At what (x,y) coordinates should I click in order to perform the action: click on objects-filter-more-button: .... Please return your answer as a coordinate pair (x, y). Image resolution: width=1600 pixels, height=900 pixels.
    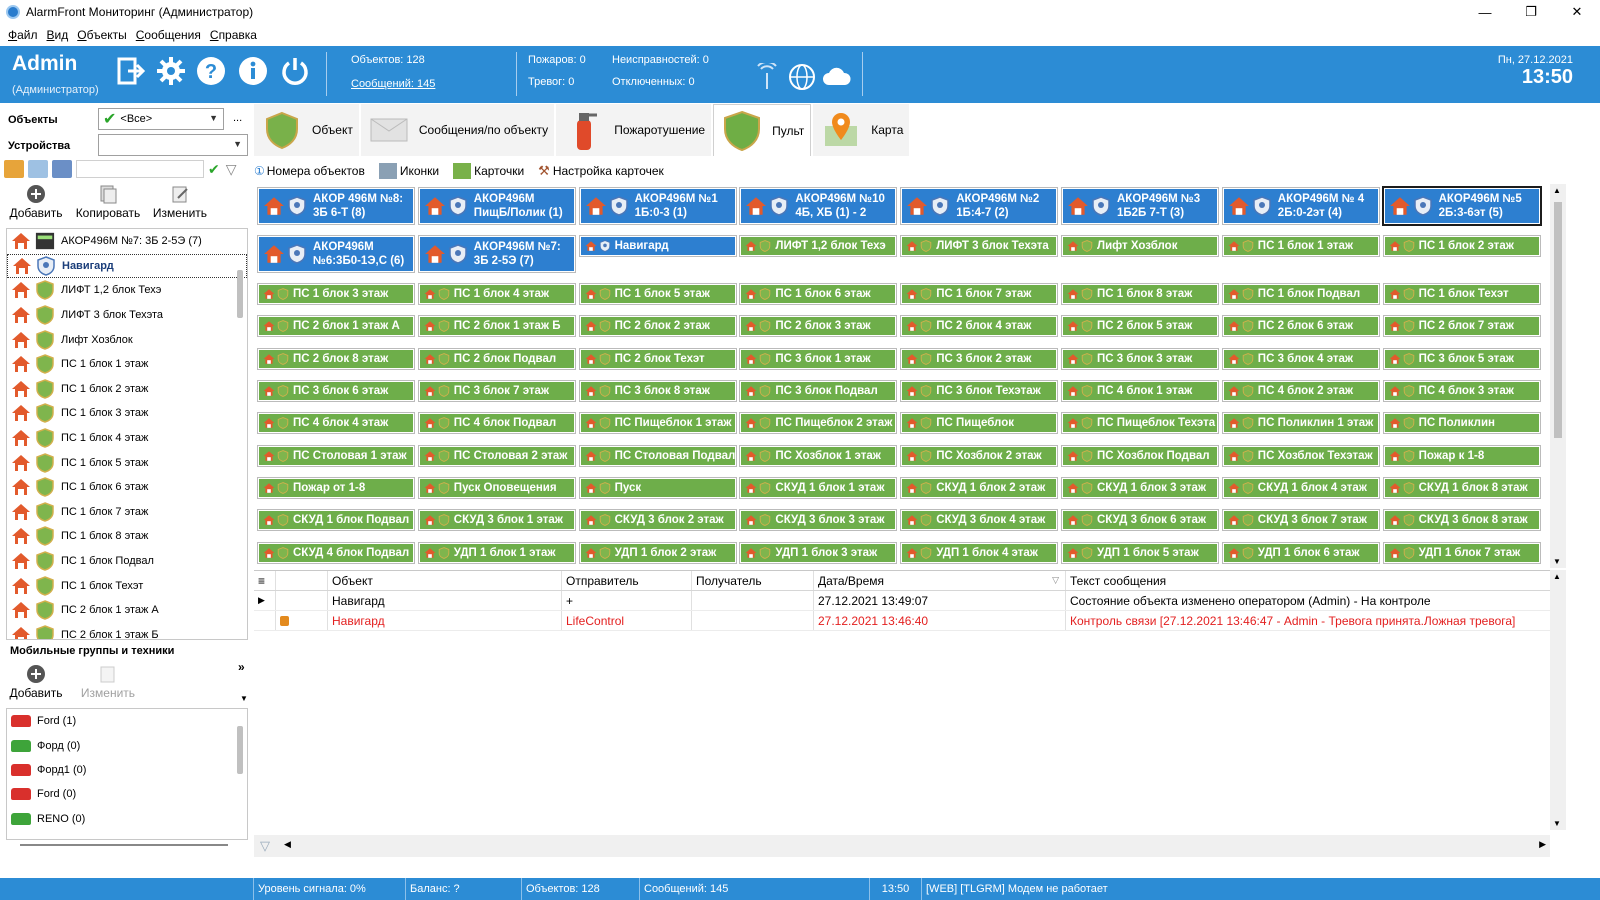
    Looking at the image, I should click on (237, 118).